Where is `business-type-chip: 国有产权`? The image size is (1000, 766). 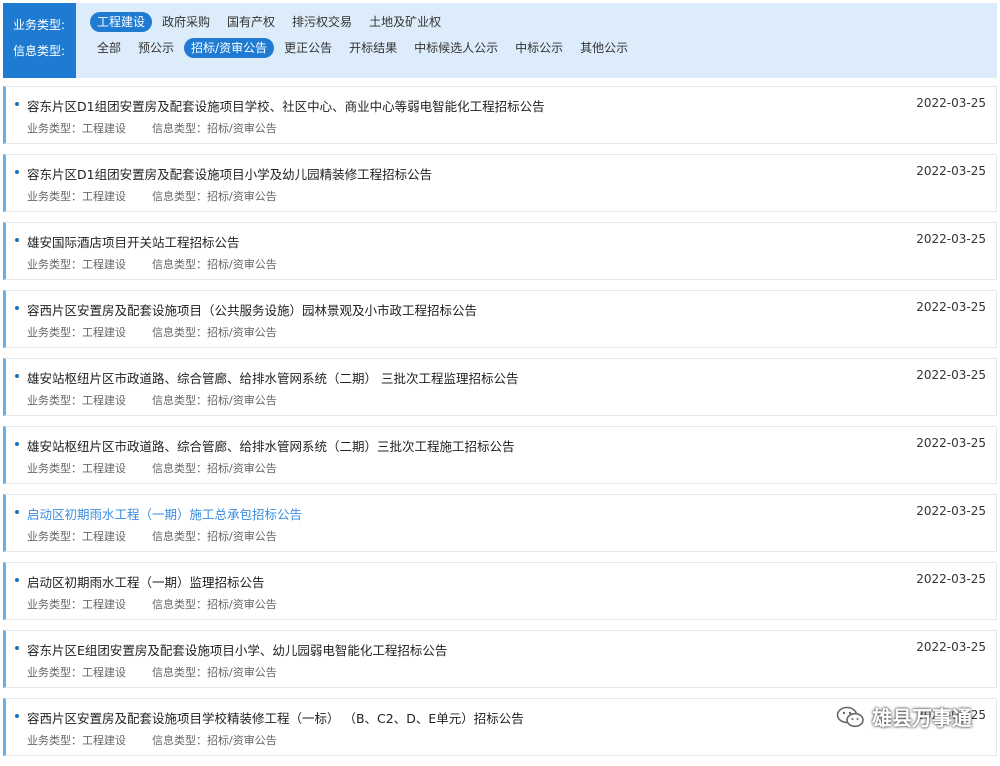
business-type-chip: 国有产权 is located at coordinates (251, 22).